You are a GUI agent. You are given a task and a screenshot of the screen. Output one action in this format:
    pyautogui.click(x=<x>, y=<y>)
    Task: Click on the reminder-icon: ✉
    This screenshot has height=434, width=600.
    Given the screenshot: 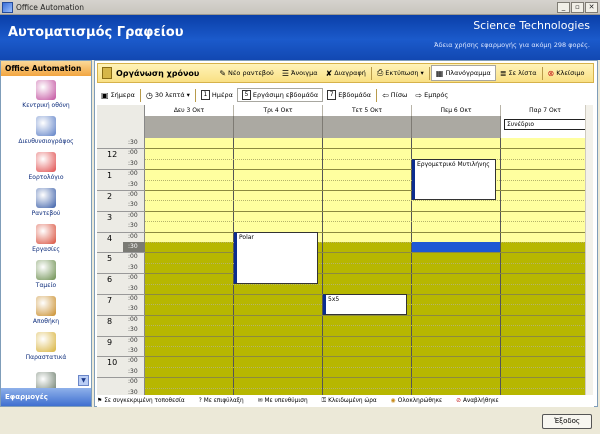 What is the action you would take?
    pyautogui.click(x=260, y=401)
    